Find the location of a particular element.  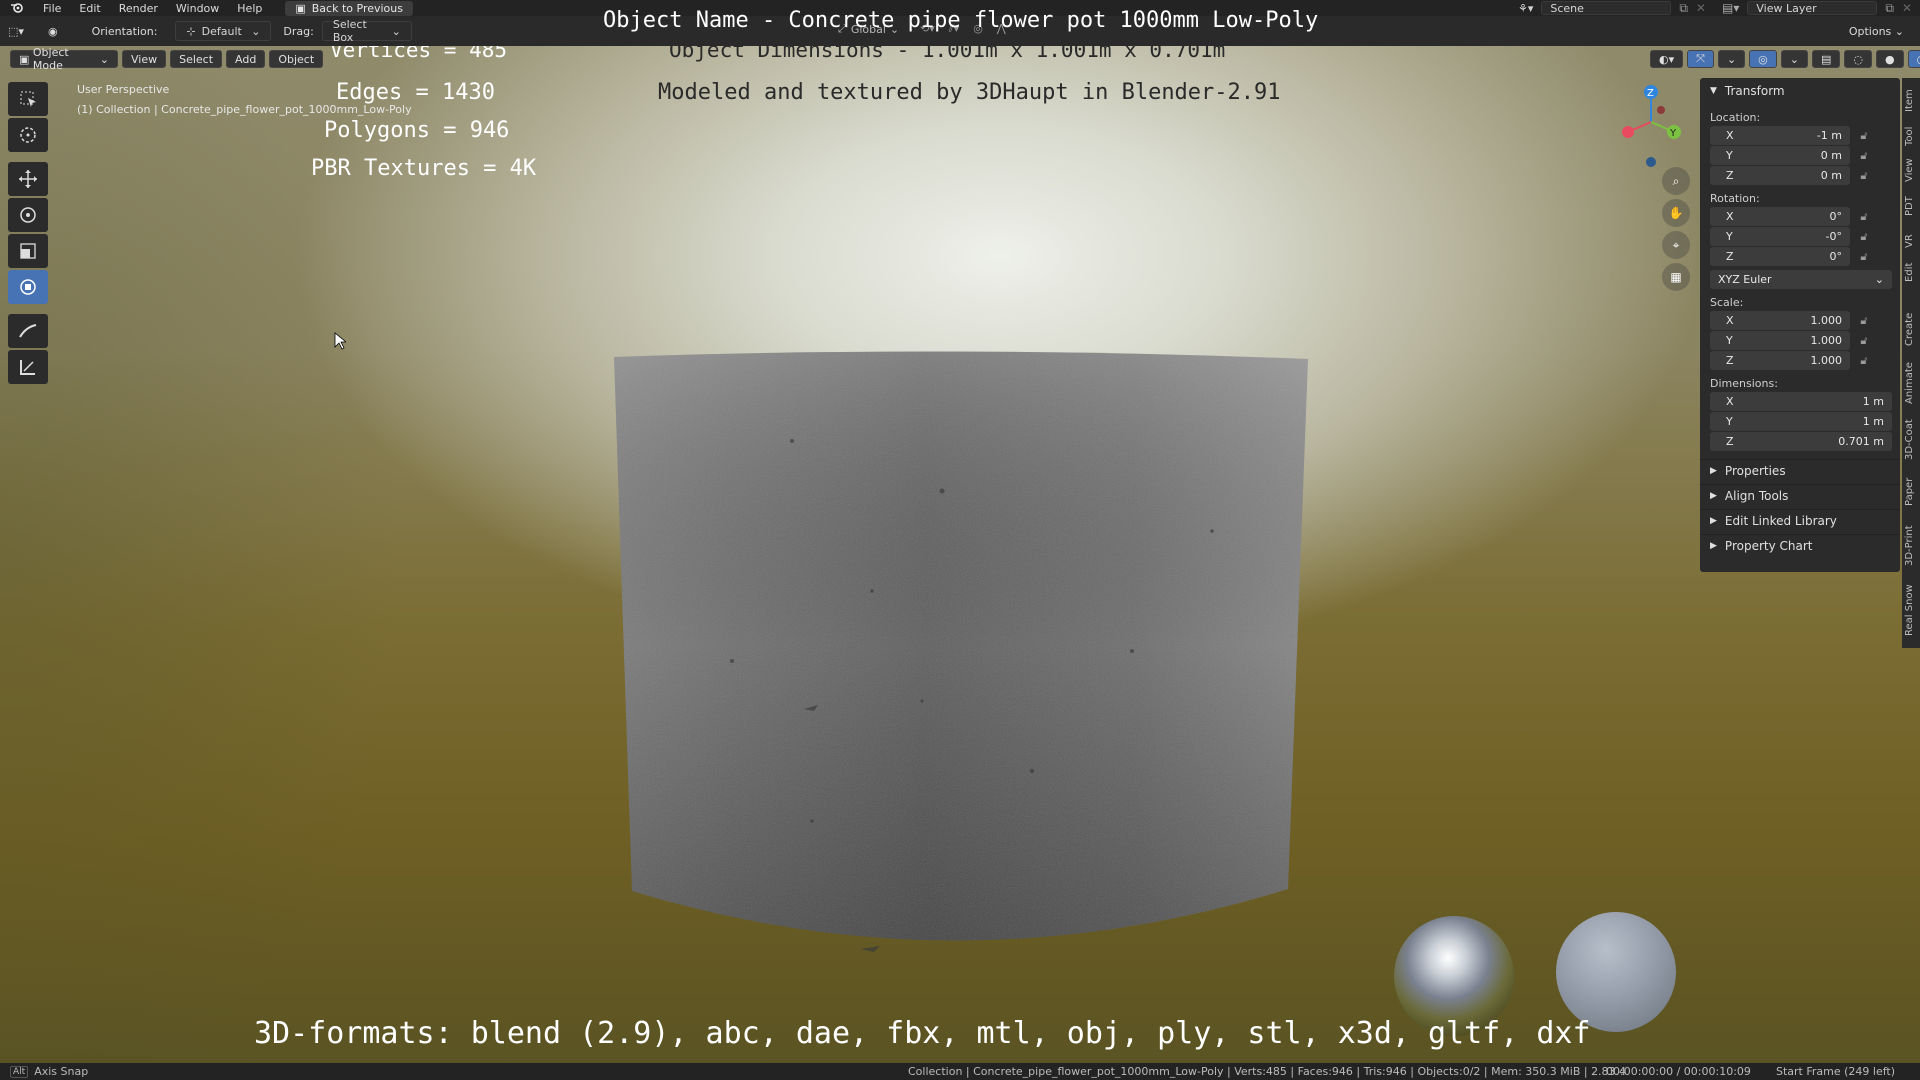

location-x-field: X -1 m is located at coordinates (1780, 135).